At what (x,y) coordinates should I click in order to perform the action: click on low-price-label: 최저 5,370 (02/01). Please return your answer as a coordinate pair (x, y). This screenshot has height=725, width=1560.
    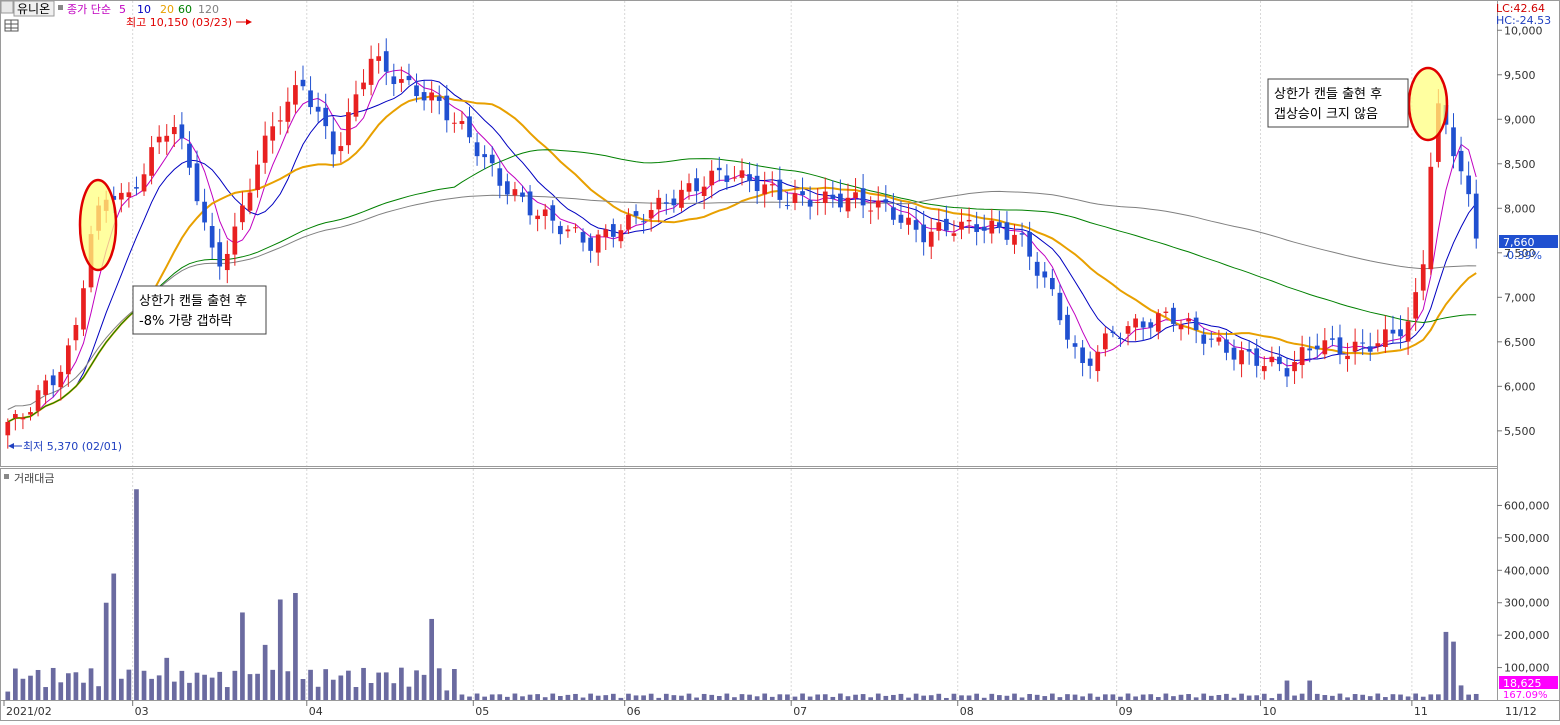
    Looking at the image, I should click on (72, 446).